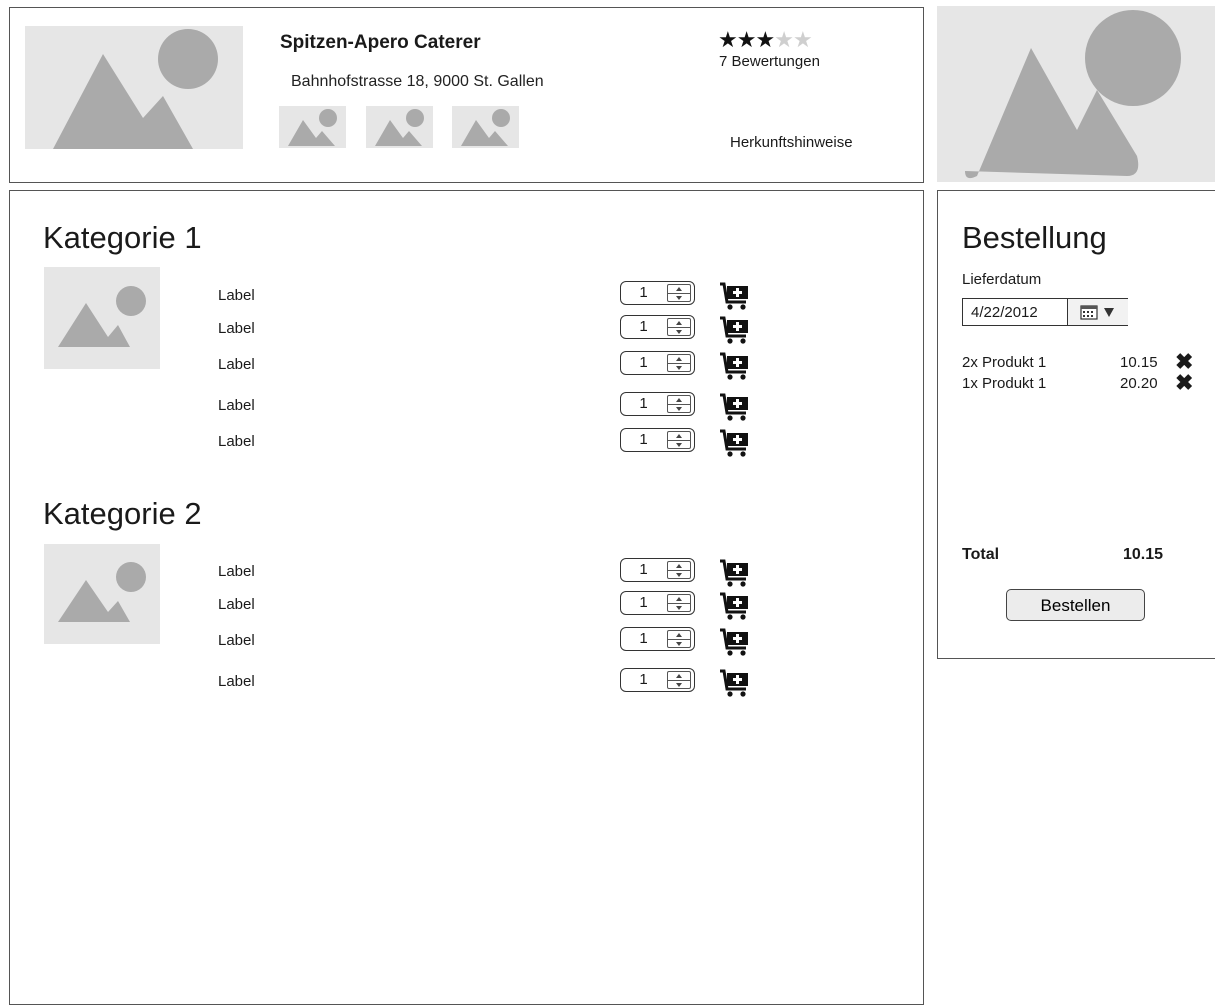 This screenshot has height=1005, width=1215. Describe the element at coordinates (122, 513) in the screenshot. I see `category-title-2: Kategorie 2` at that location.